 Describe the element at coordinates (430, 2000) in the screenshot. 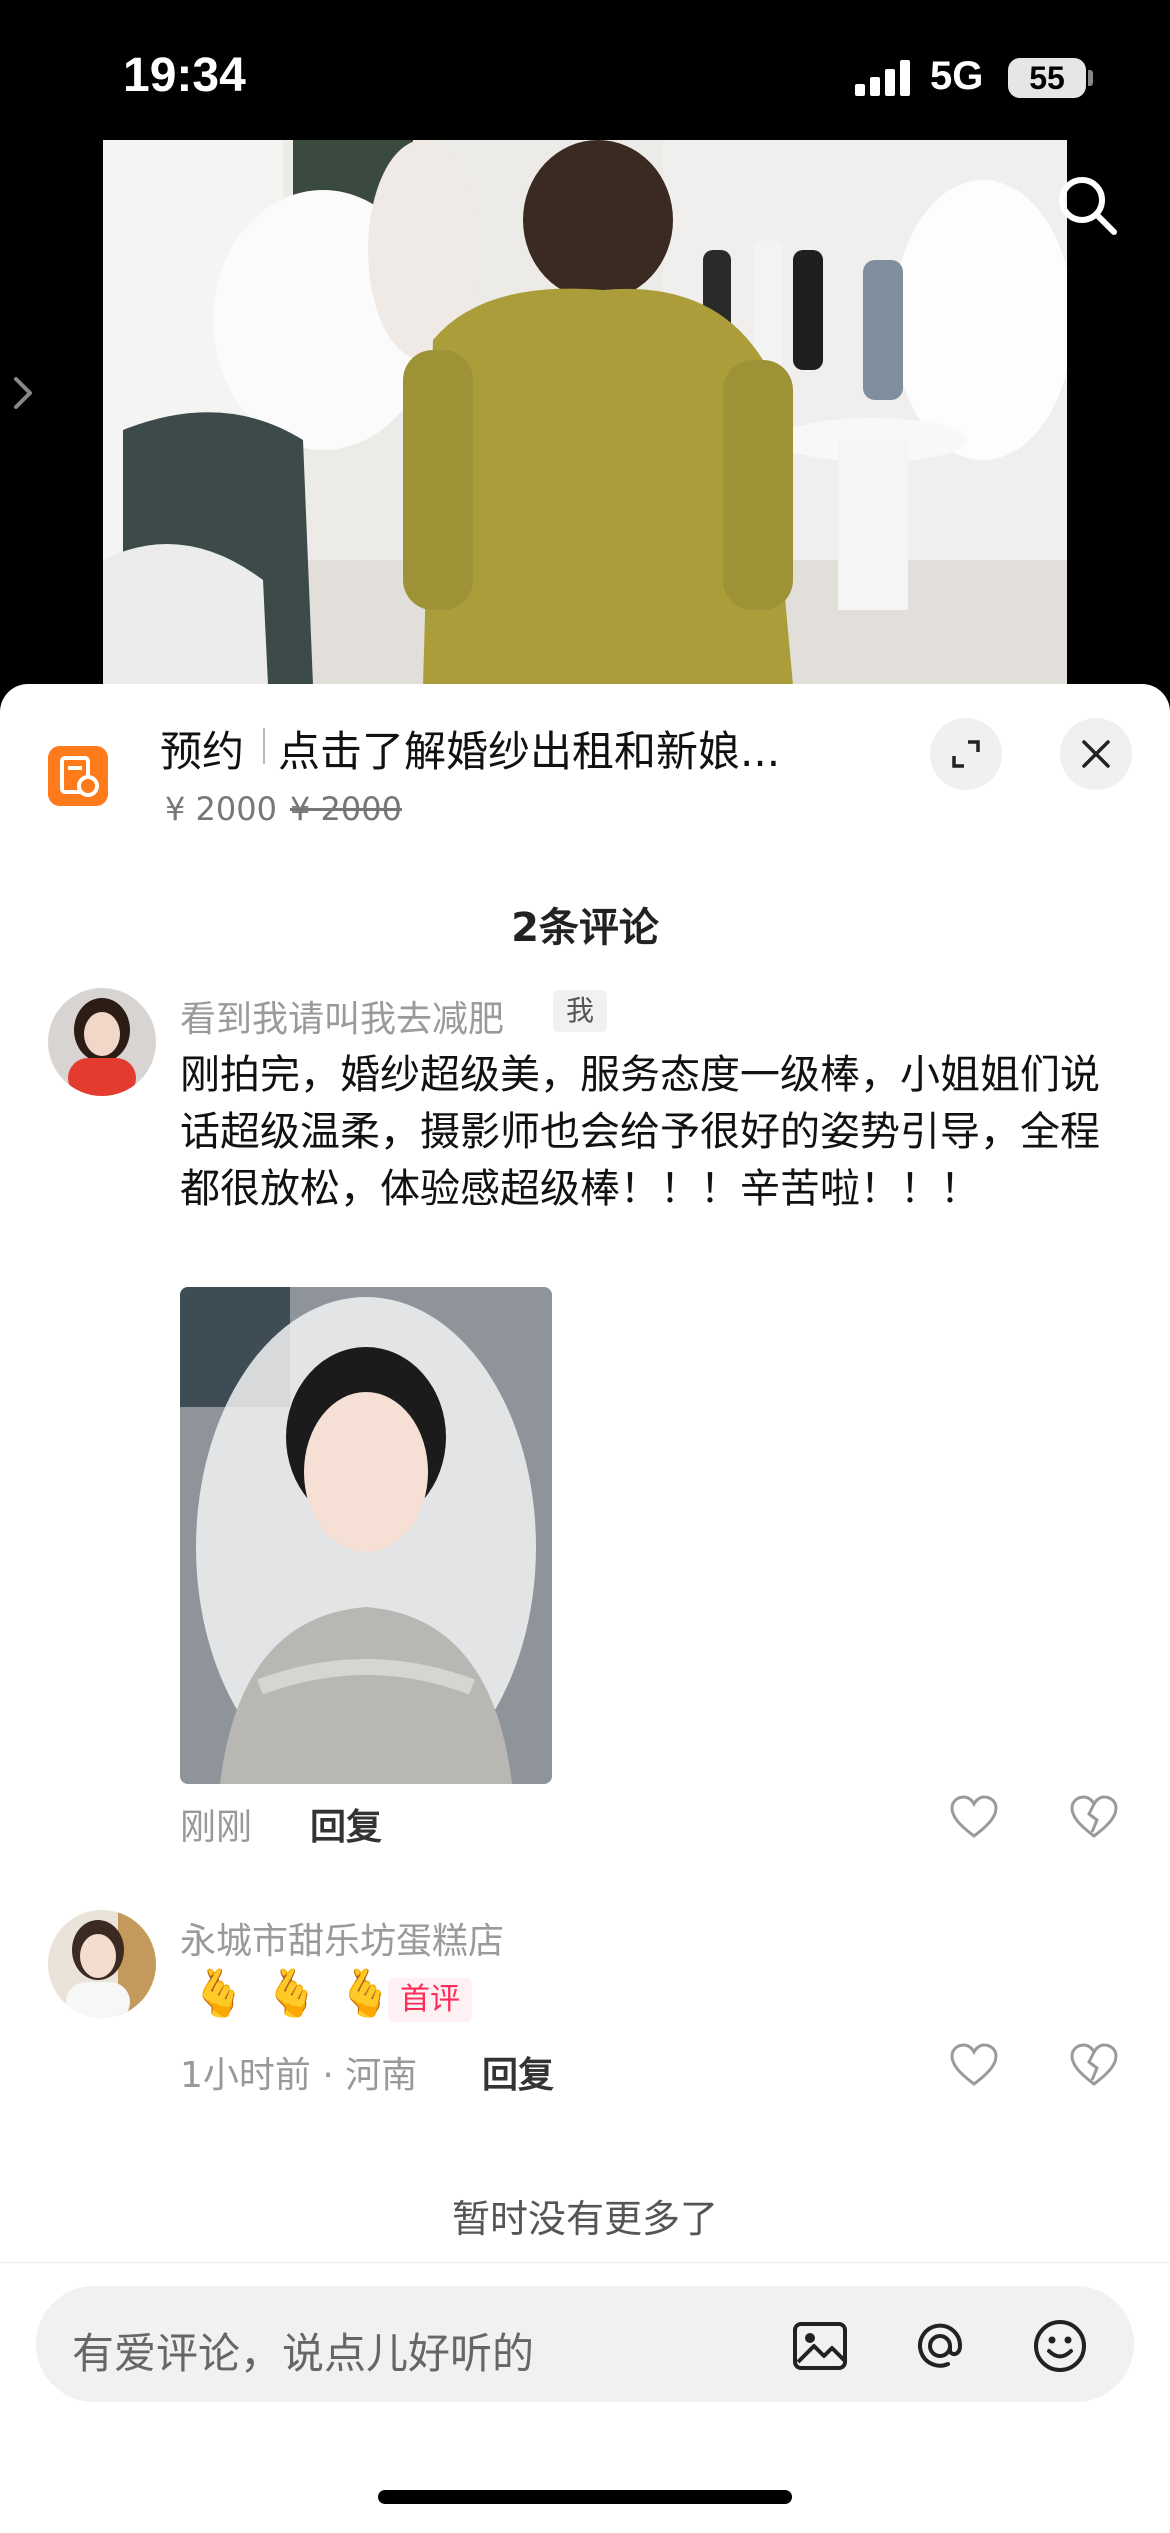

I see `first-comment-badge: 首评` at that location.